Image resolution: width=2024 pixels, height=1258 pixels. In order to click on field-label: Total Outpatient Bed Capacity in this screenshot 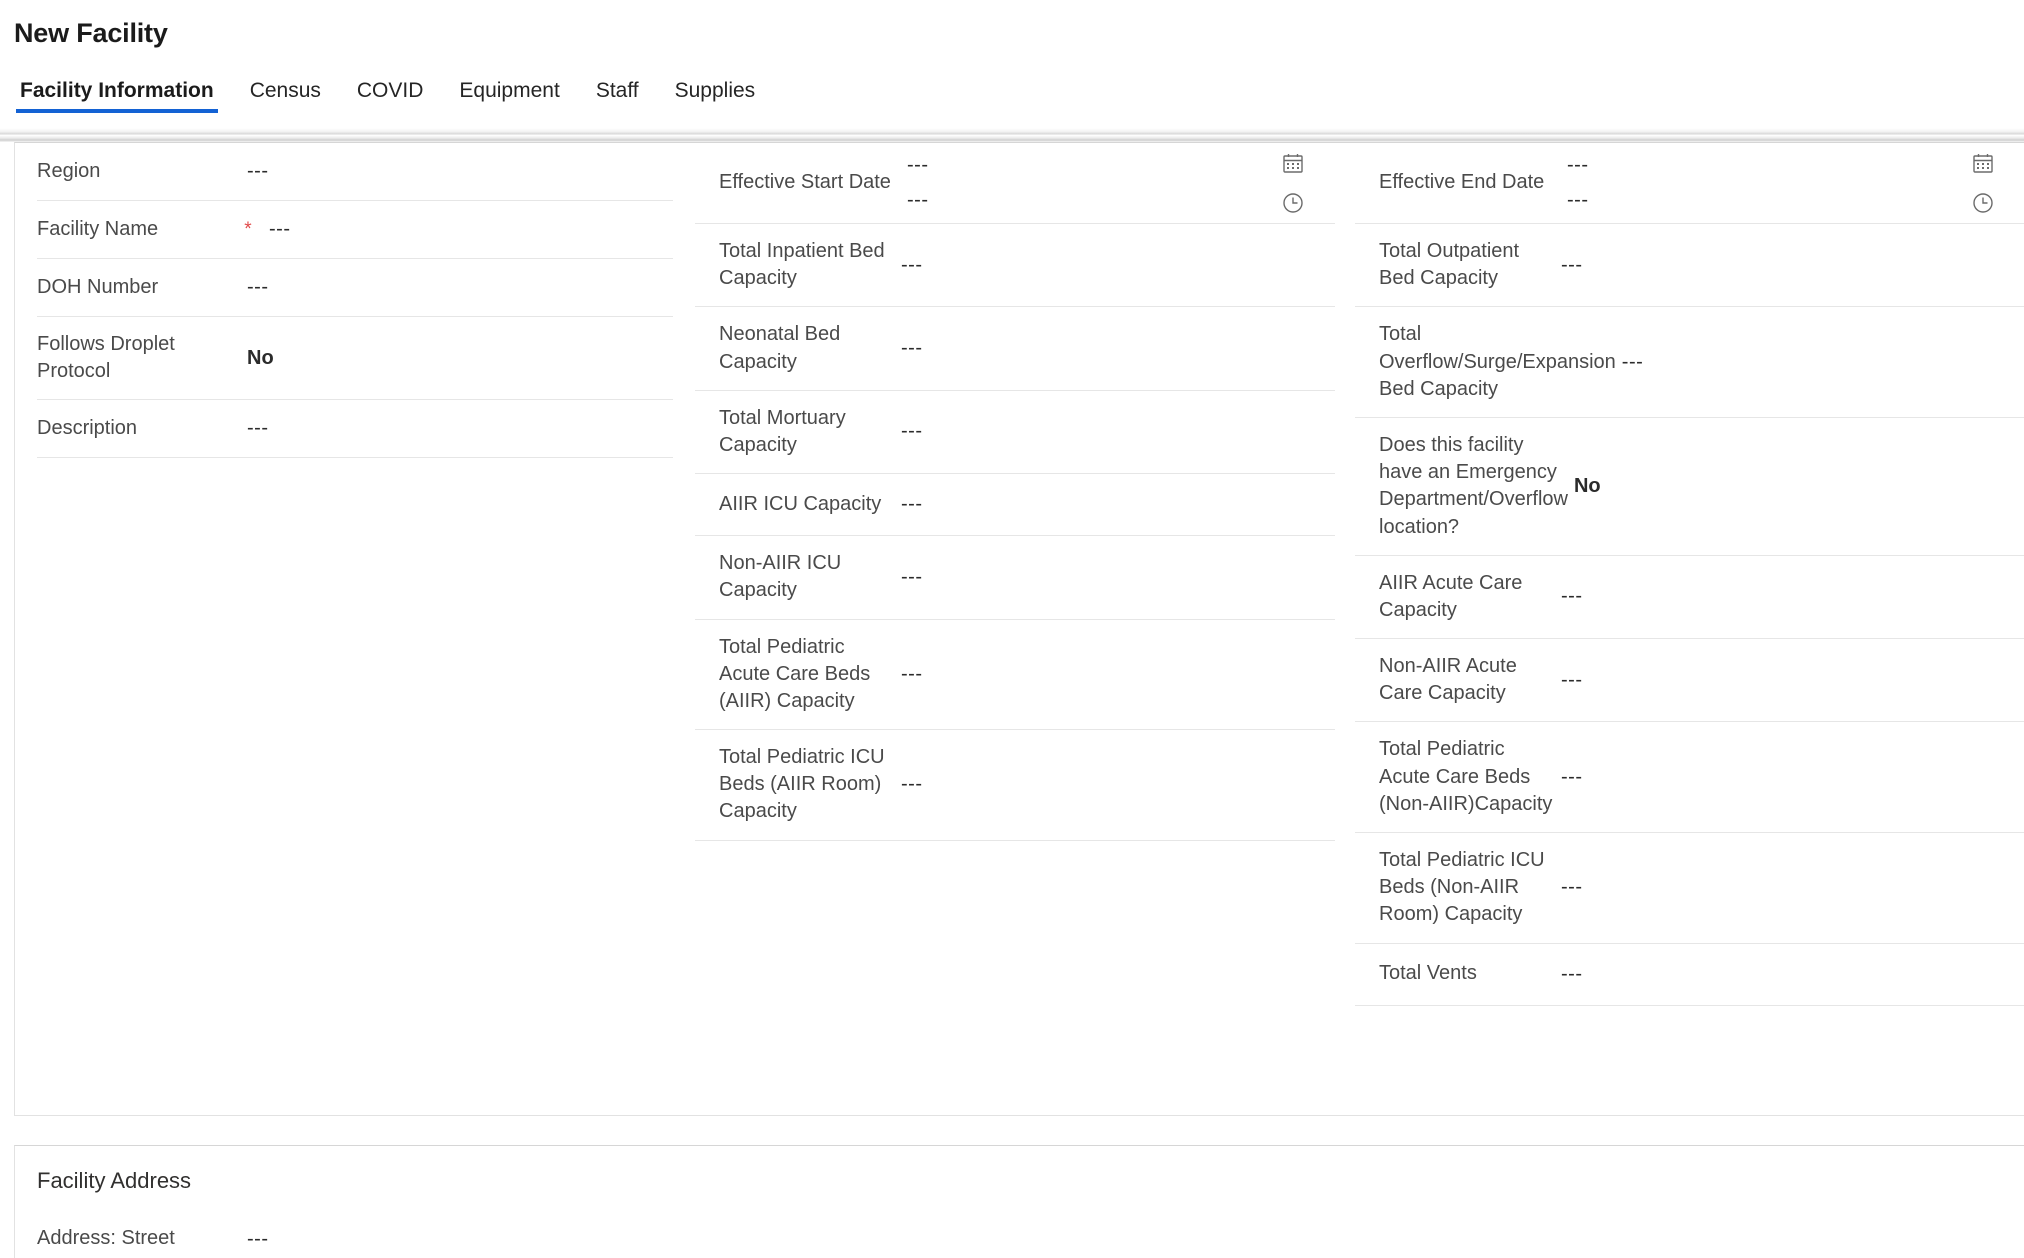, I will do `click(1449, 265)`.